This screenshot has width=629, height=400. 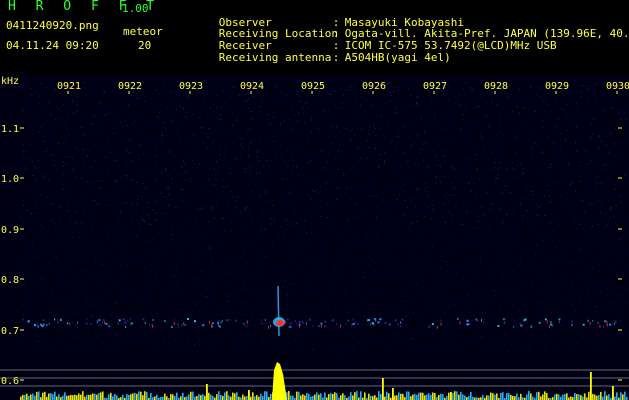 I want to click on time-label: 0925, so click(x=313, y=86).